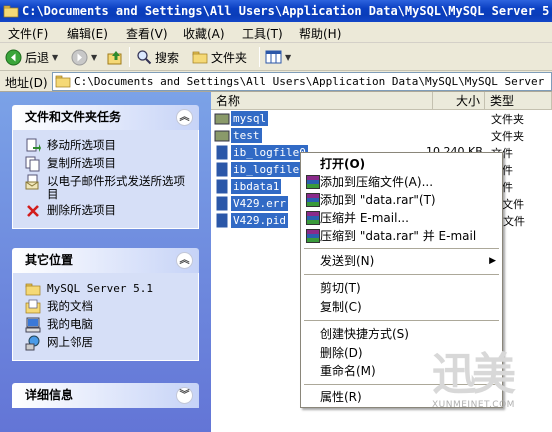  What do you see at coordinates (381, 135) in the screenshot?
I see `file-row: test 文件夹` at bounding box center [381, 135].